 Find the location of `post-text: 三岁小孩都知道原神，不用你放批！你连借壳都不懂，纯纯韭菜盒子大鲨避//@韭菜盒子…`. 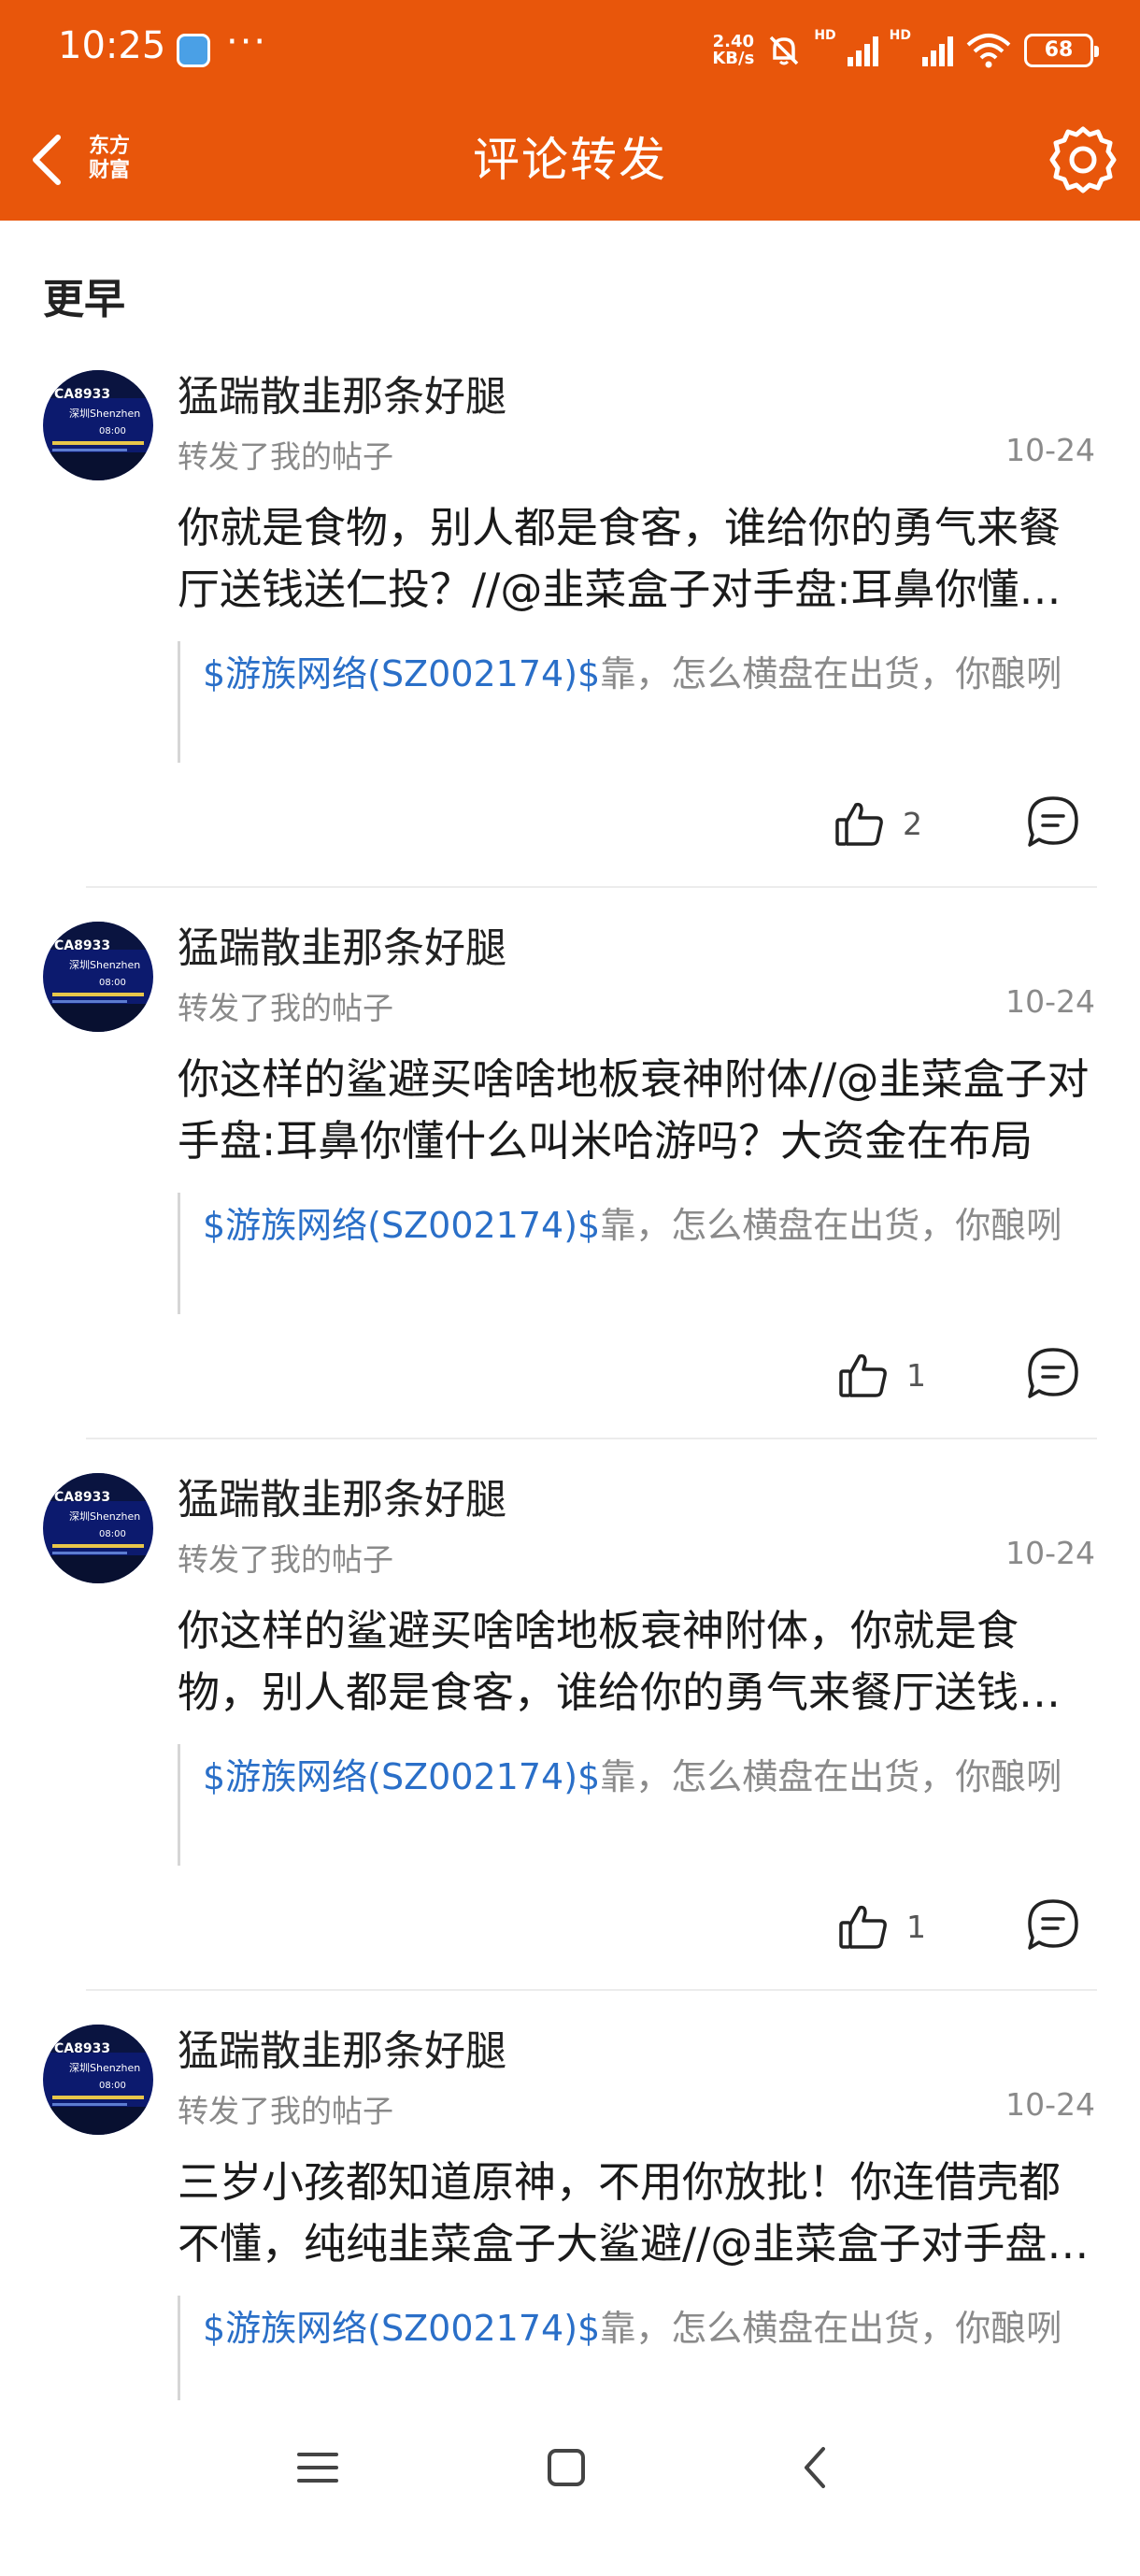

post-text: 三岁小孩都知道原神，不用你放批！你连借壳都不懂，纯纯韭菜盒子大鲨避//@韭菜盒子… is located at coordinates (635, 2213).